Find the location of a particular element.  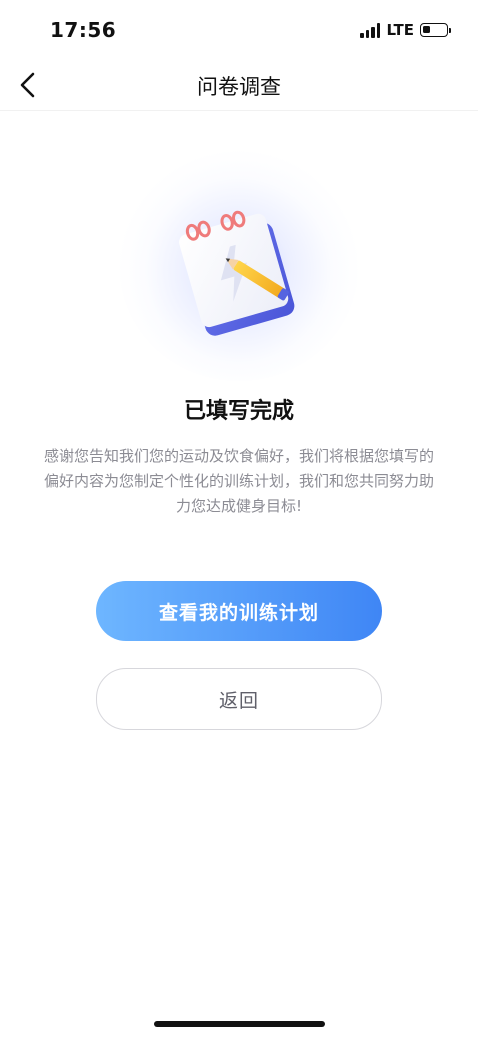

completion-title: 已填写完成 is located at coordinates (238, 411).